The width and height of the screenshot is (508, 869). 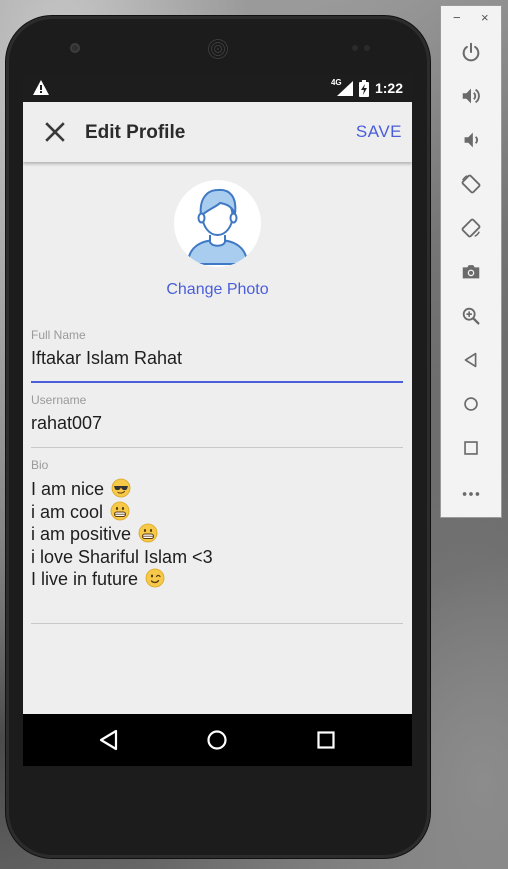 I want to click on close-window-button: ×, so click(x=485, y=17).